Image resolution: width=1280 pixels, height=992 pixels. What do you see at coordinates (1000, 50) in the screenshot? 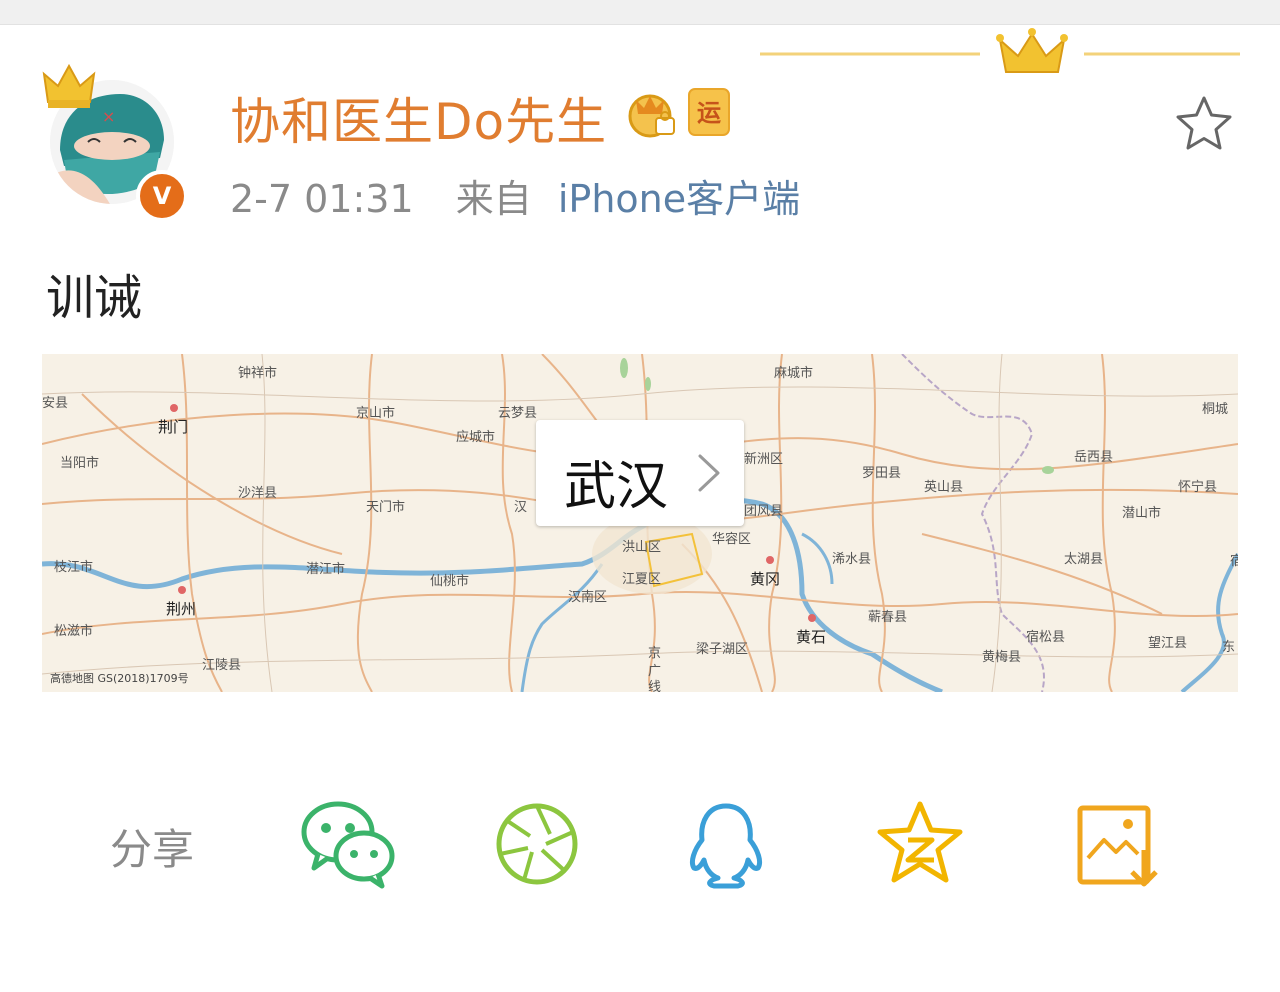
I see `gold-crown-decoration` at bounding box center [1000, 50].